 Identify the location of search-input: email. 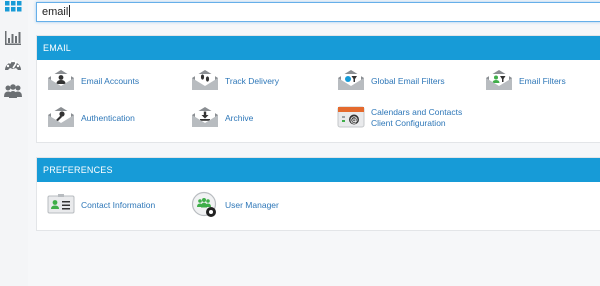
(318, 12).